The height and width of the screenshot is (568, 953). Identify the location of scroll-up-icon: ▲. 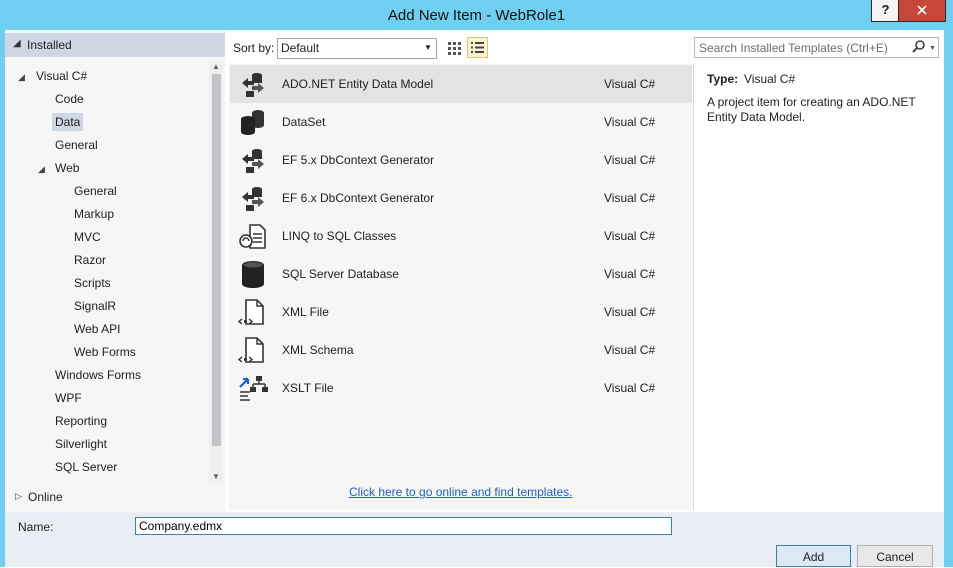
(216, 66).